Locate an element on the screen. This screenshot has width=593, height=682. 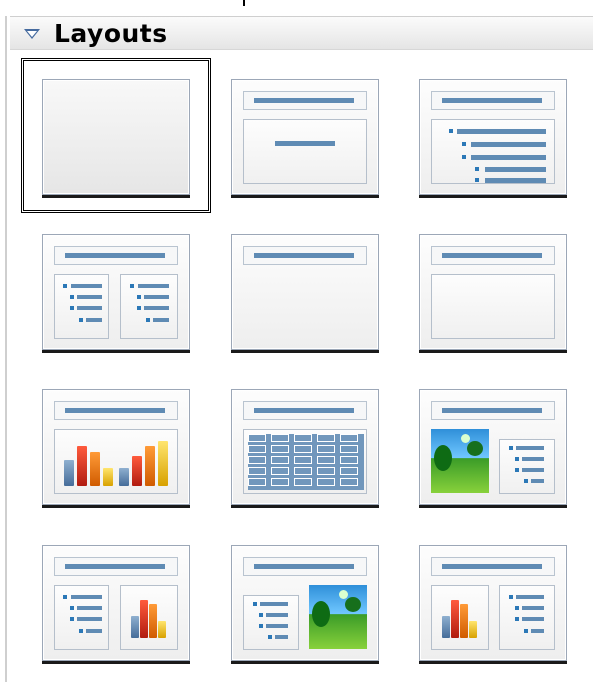
layout-title-chart-outline is located at coordinates (493, 603).